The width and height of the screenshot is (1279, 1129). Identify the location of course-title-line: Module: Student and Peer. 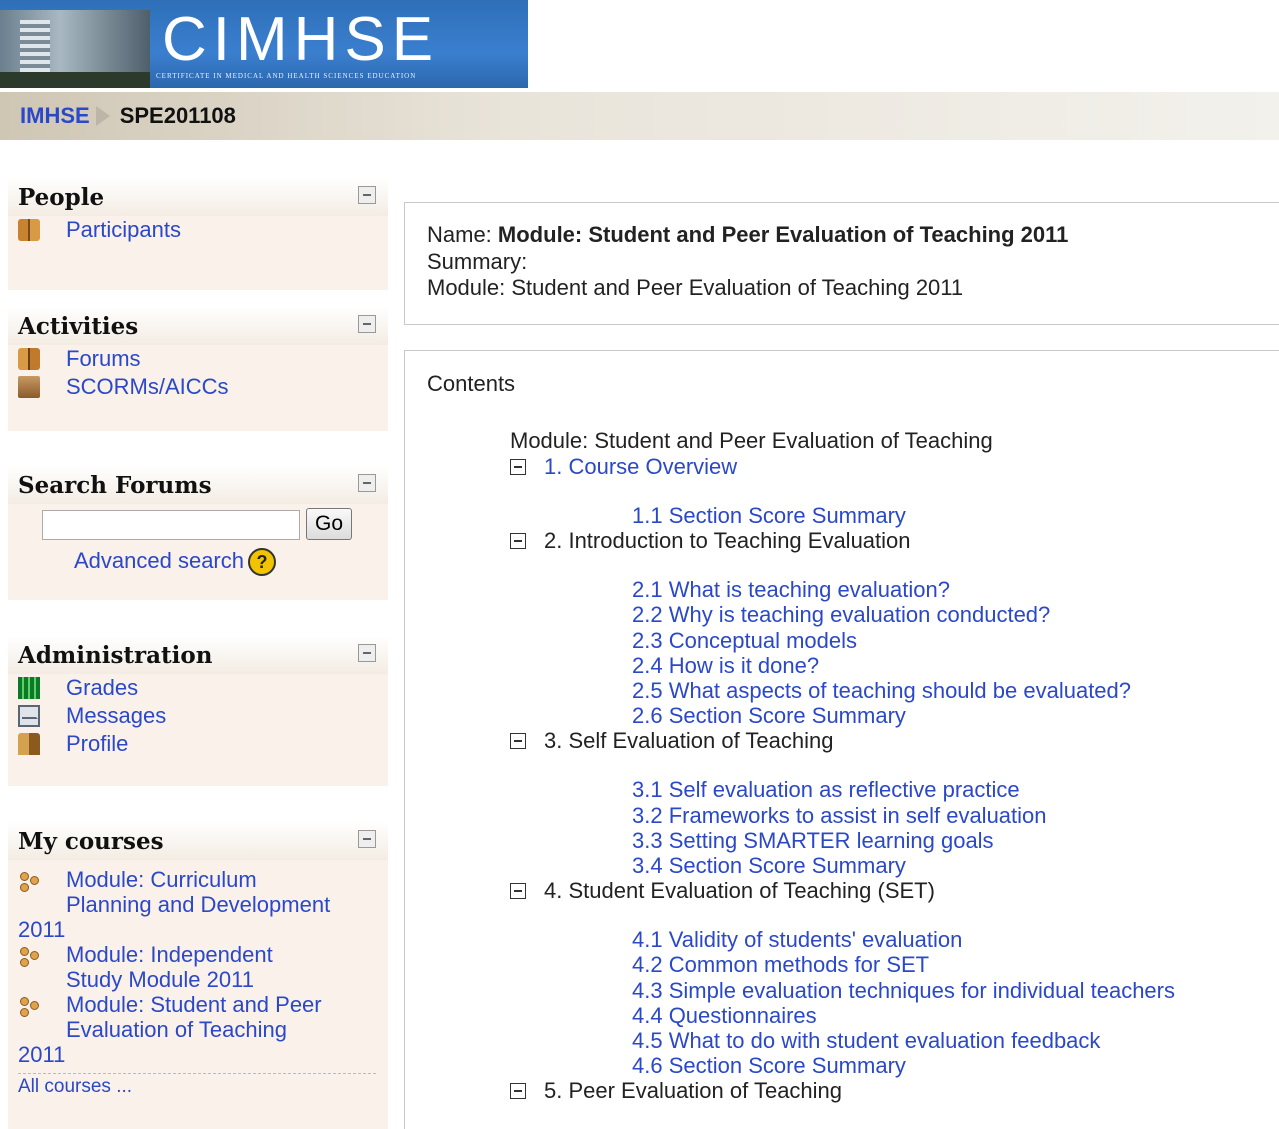
(194, 1004).